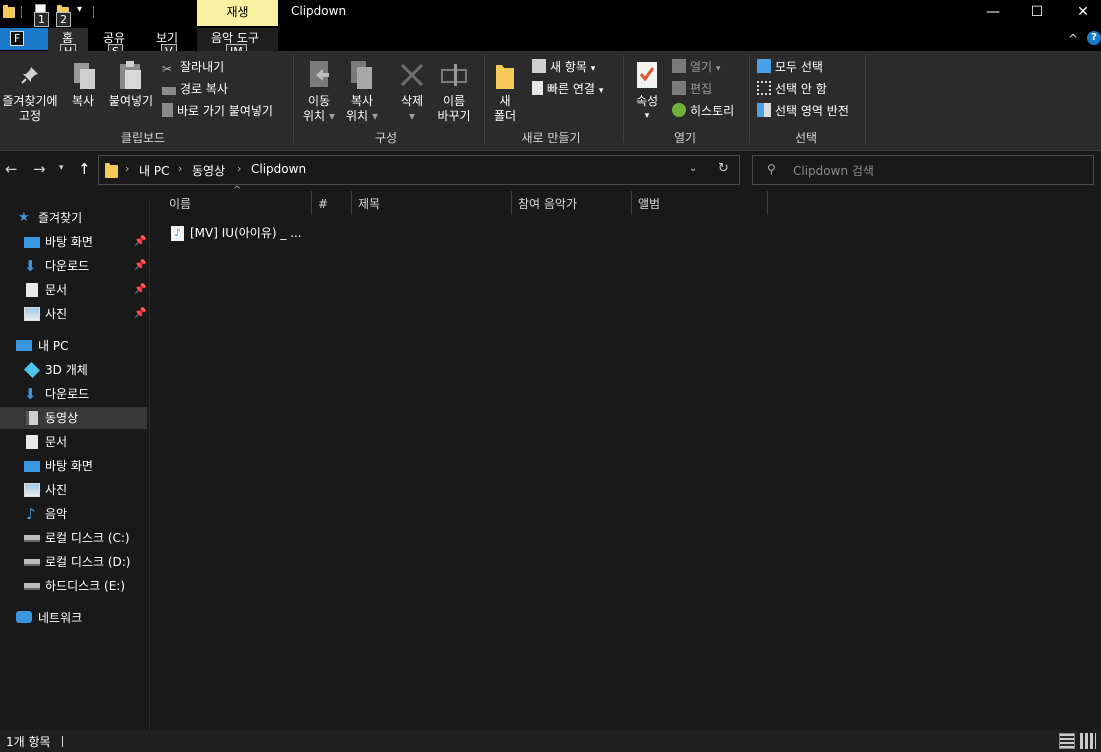 The height and width of the screenshot is (752, 1101). I want to click on search-box: ⚲ Clipdown 검색, so click(923, 170).